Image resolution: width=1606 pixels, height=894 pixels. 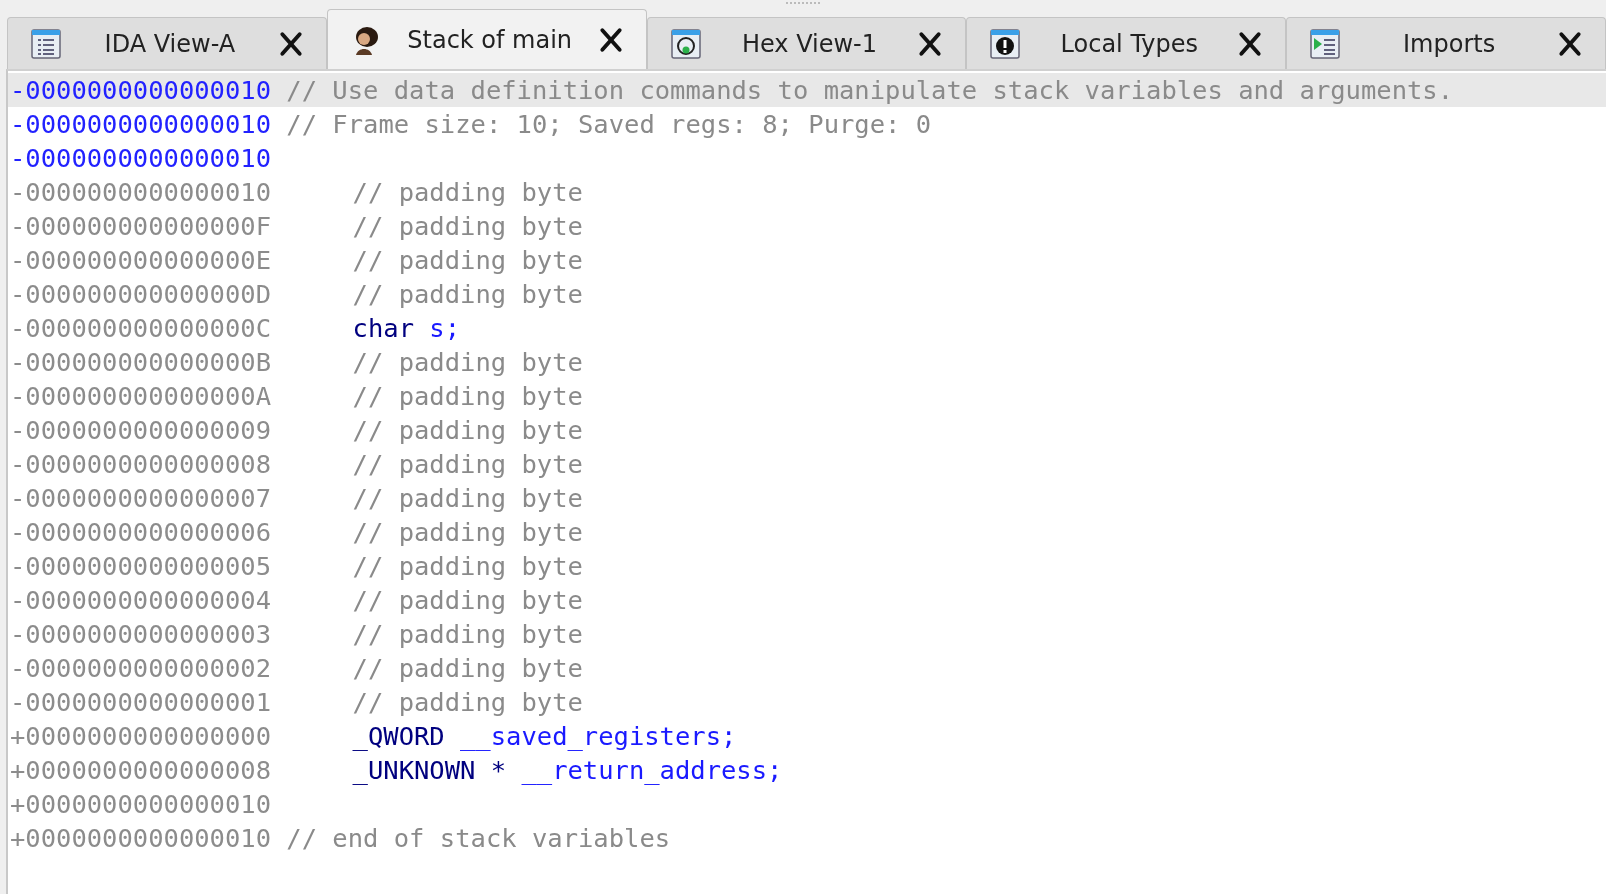 What do you see at coordinates (807, 192) in the screenshot?
I see `code-line: -0000000000000010 // padding byte` at bounding box center [807, 192].